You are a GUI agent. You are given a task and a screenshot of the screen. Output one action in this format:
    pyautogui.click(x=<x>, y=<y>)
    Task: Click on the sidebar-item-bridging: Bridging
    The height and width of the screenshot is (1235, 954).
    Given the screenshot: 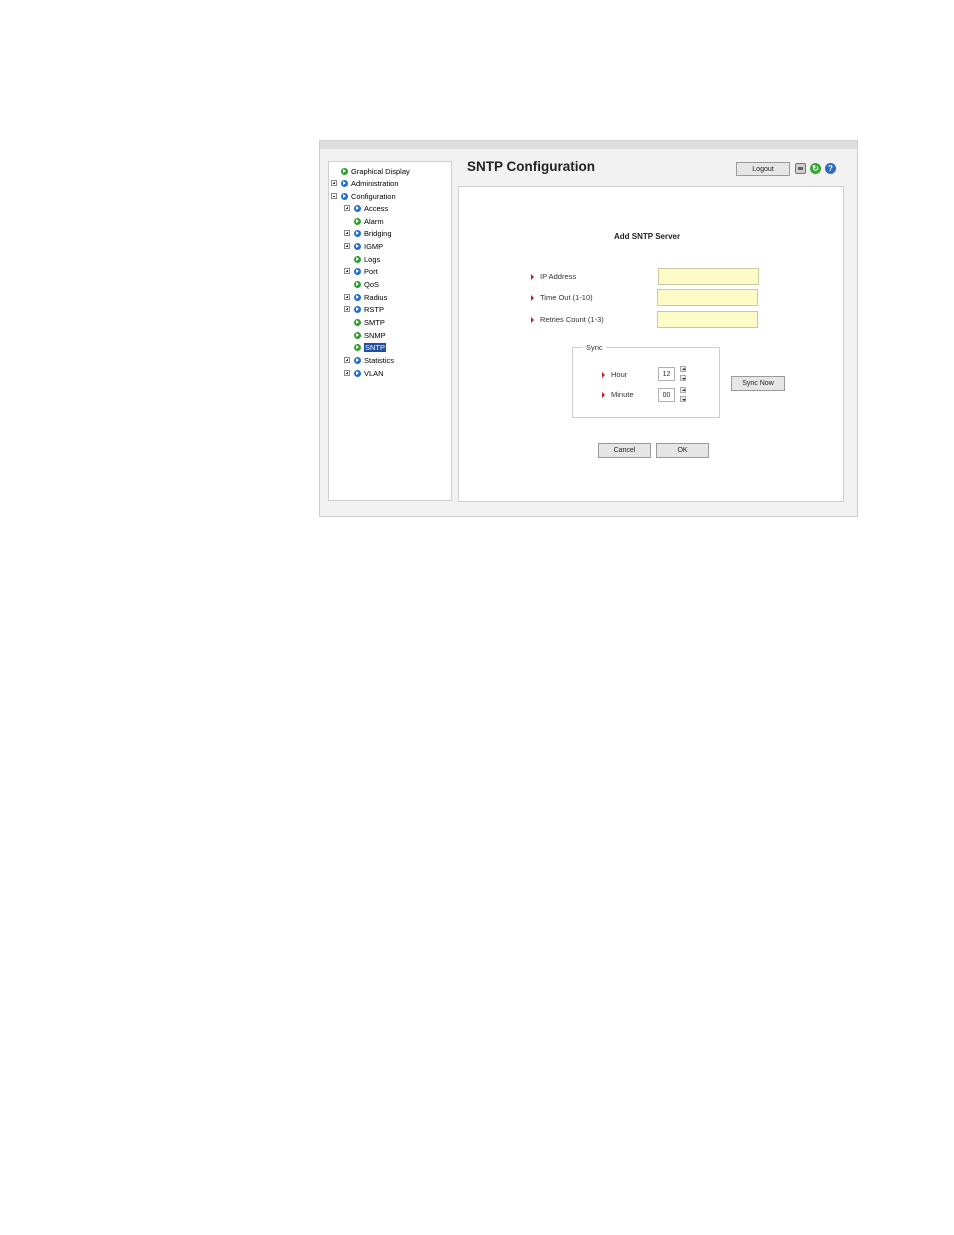 What is the action you would take?
    pyautogui.click(x=368, y=233)
    